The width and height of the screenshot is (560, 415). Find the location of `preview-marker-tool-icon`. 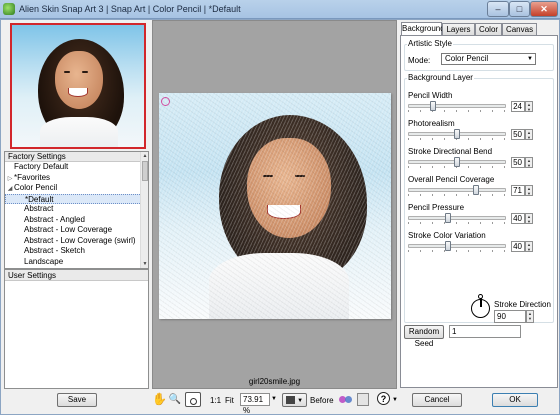

preview-marker-tool-icon is located at coordinates (193, 399).